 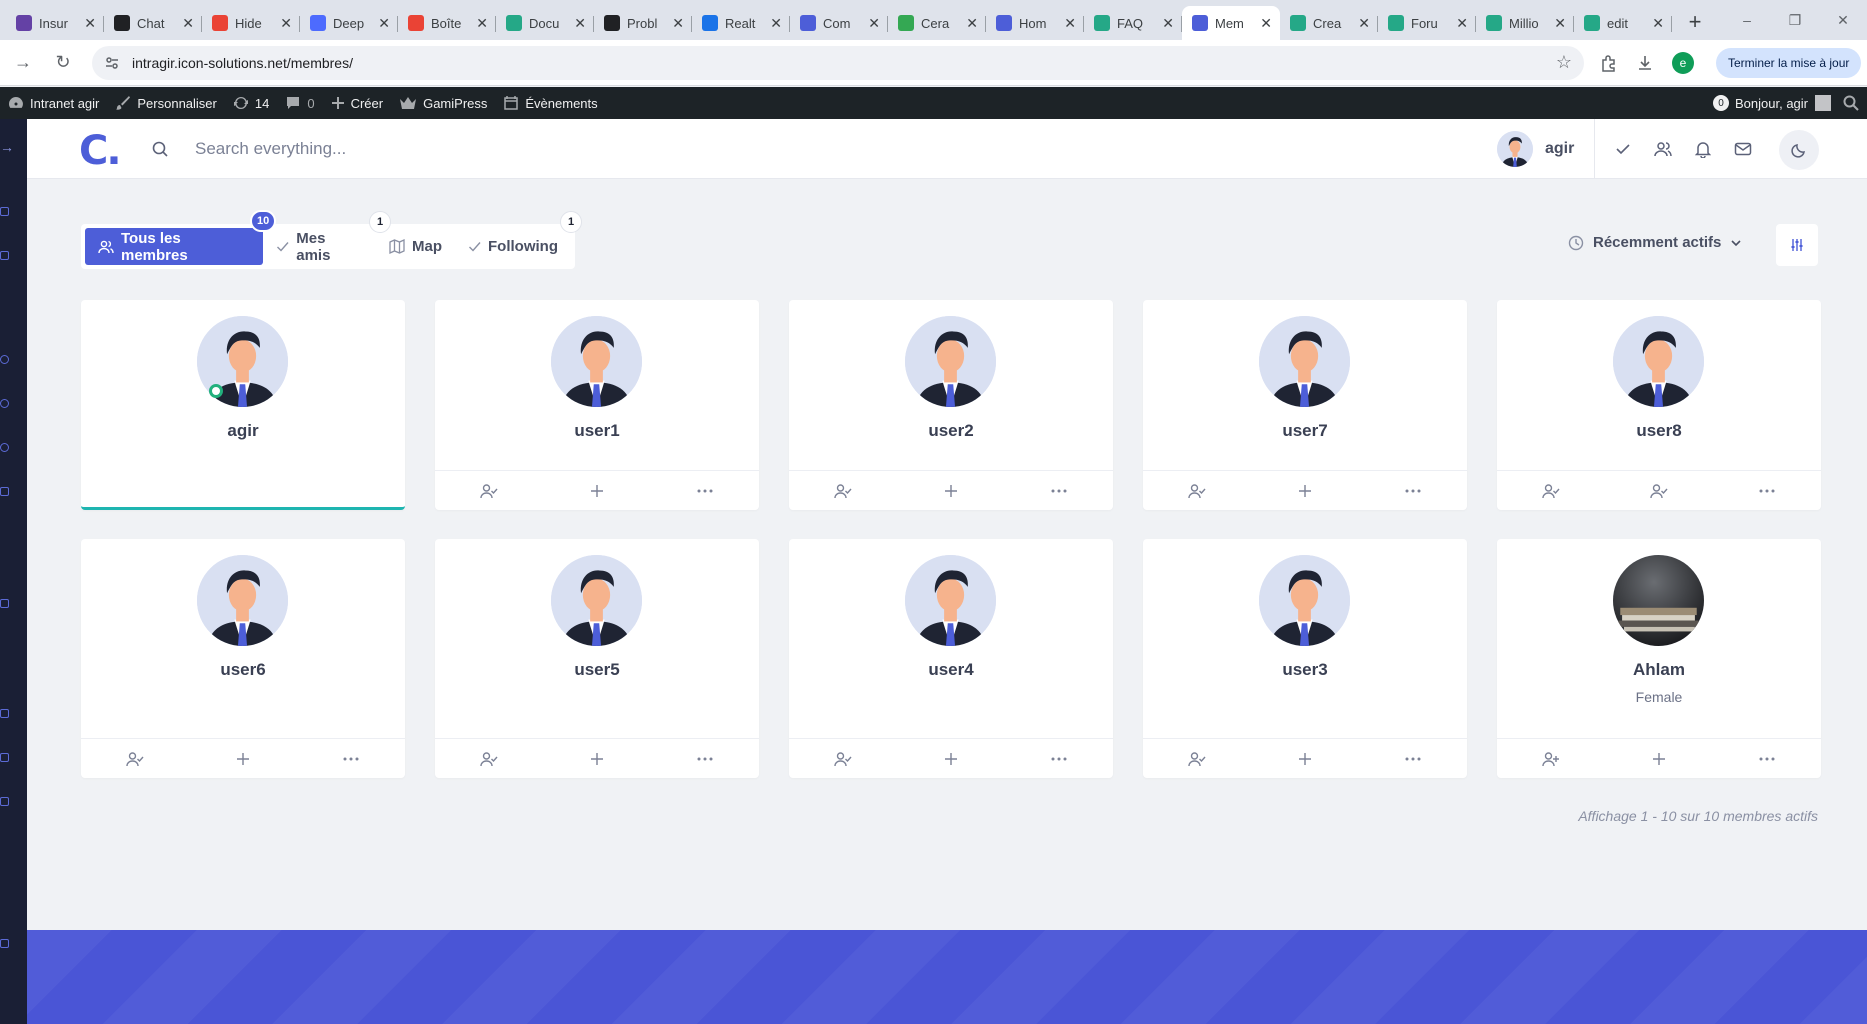 What do you see at coordinates (1329, 23) in the screenshot?
I see `browser-tab: Crea ✕` at bounding box center [1329, 23].